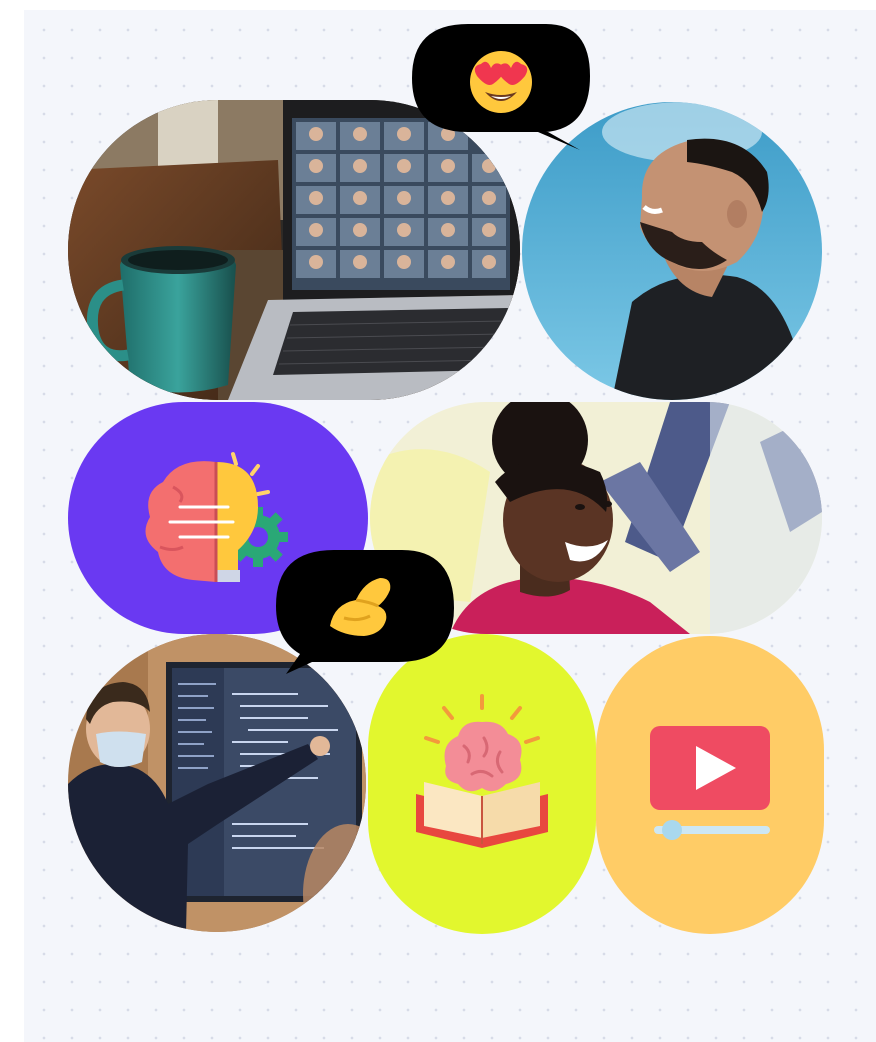 This screenshot has width=876, height=1042. I want to click on pinched-fingers-emoji-bubble, so click(365, 610).